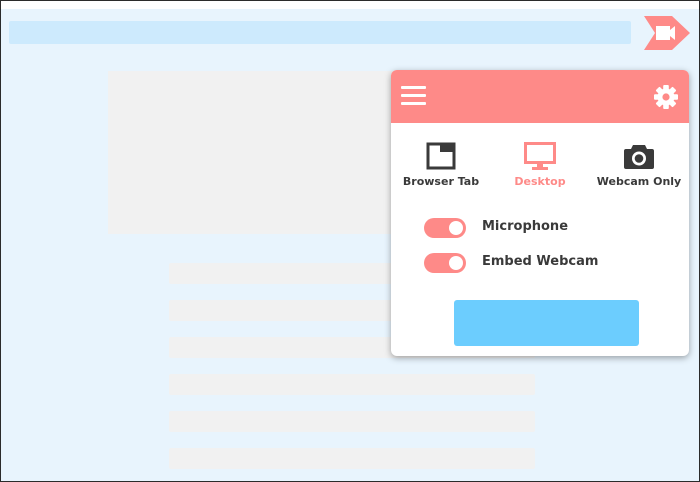 The image size is (700, 482). Describe the element at coordinates (540, 181) in the screenshot. I see `mode-label-desktop: Desktop` at that location.